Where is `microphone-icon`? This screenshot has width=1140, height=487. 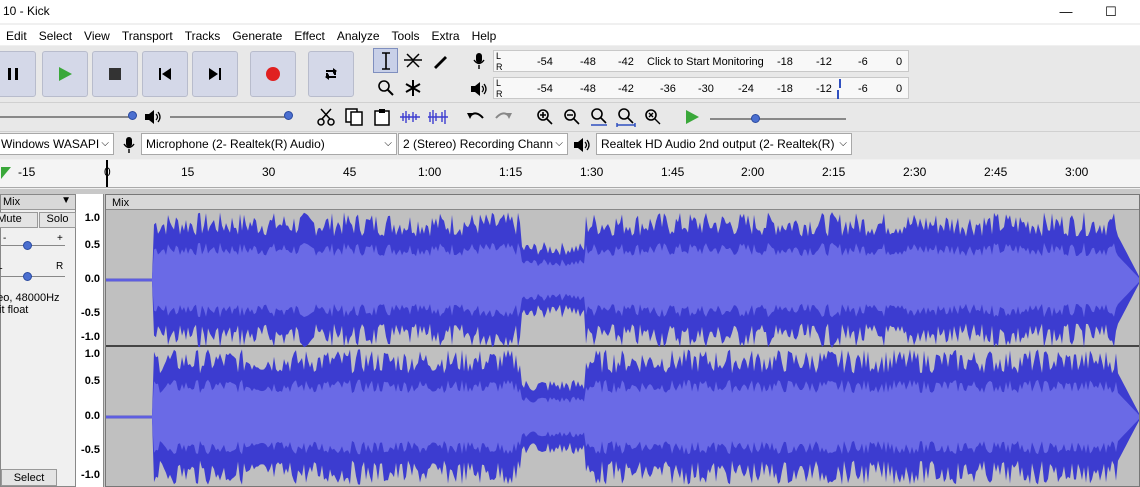 microphone-icon is located at coordinates (478, 60).